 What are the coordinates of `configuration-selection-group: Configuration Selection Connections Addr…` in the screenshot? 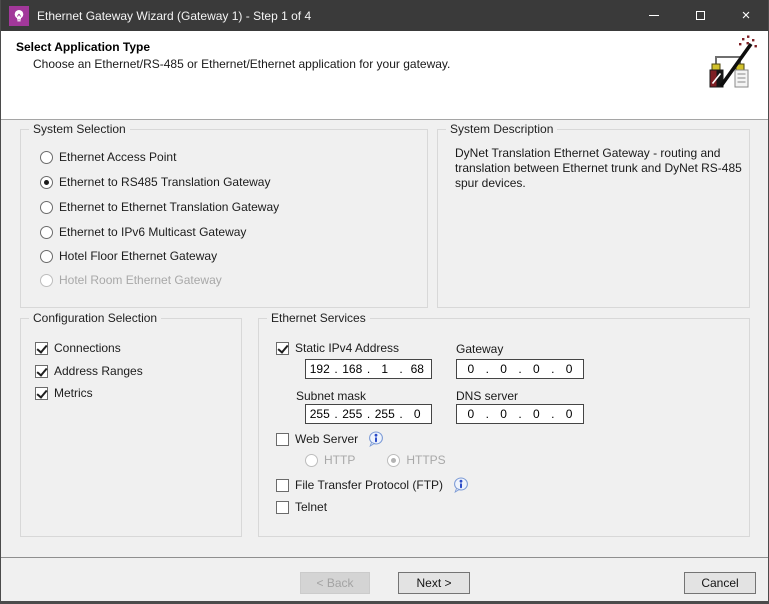 It's located at (131, 424).